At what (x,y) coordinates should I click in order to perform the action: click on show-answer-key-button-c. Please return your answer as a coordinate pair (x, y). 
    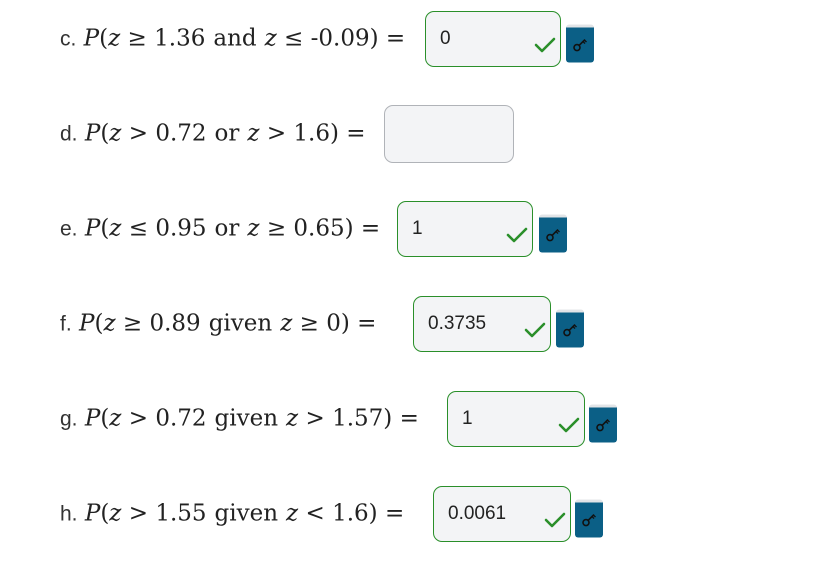
    Looking at the image, I should click on (580, 43).